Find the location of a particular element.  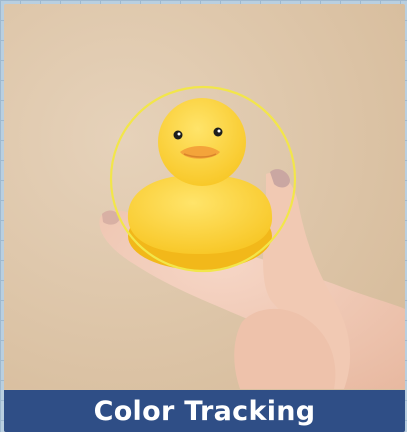

title-banner: Color Tracking is located at coordinates (204, 411).